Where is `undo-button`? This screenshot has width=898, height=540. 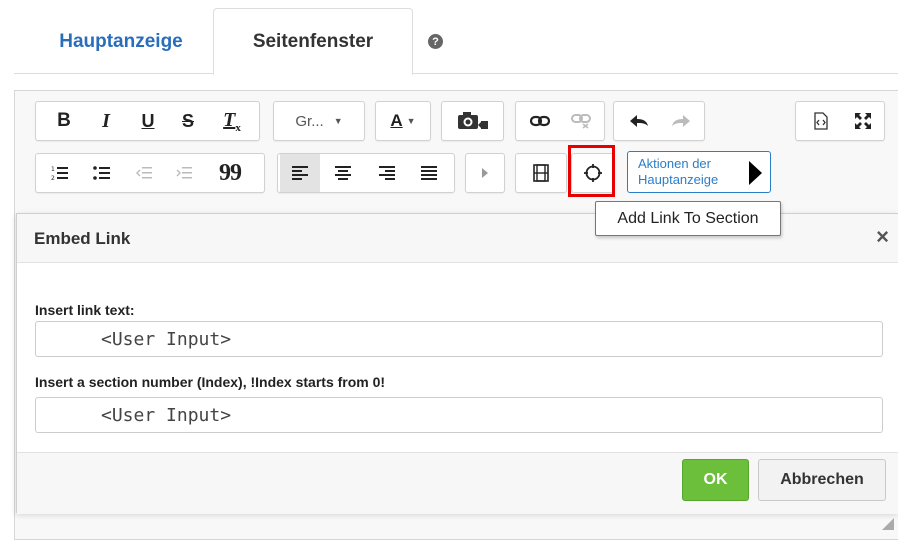
undo-button is located at coordinates (639, 121).